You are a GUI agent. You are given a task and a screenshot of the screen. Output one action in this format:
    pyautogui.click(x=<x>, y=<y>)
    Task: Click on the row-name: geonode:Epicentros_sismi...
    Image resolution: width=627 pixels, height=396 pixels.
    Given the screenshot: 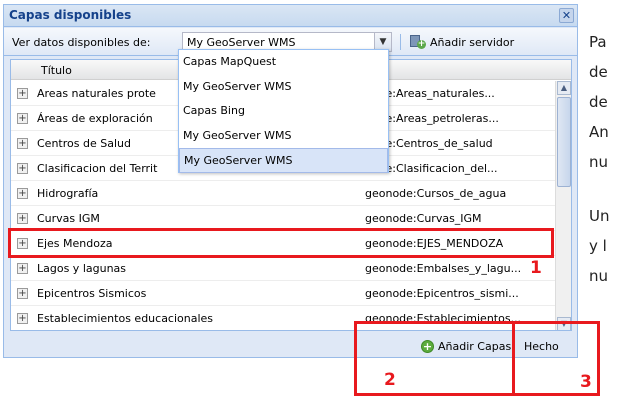 What is the action you would take?
    pyautogui.click(x=442, y=293)
    